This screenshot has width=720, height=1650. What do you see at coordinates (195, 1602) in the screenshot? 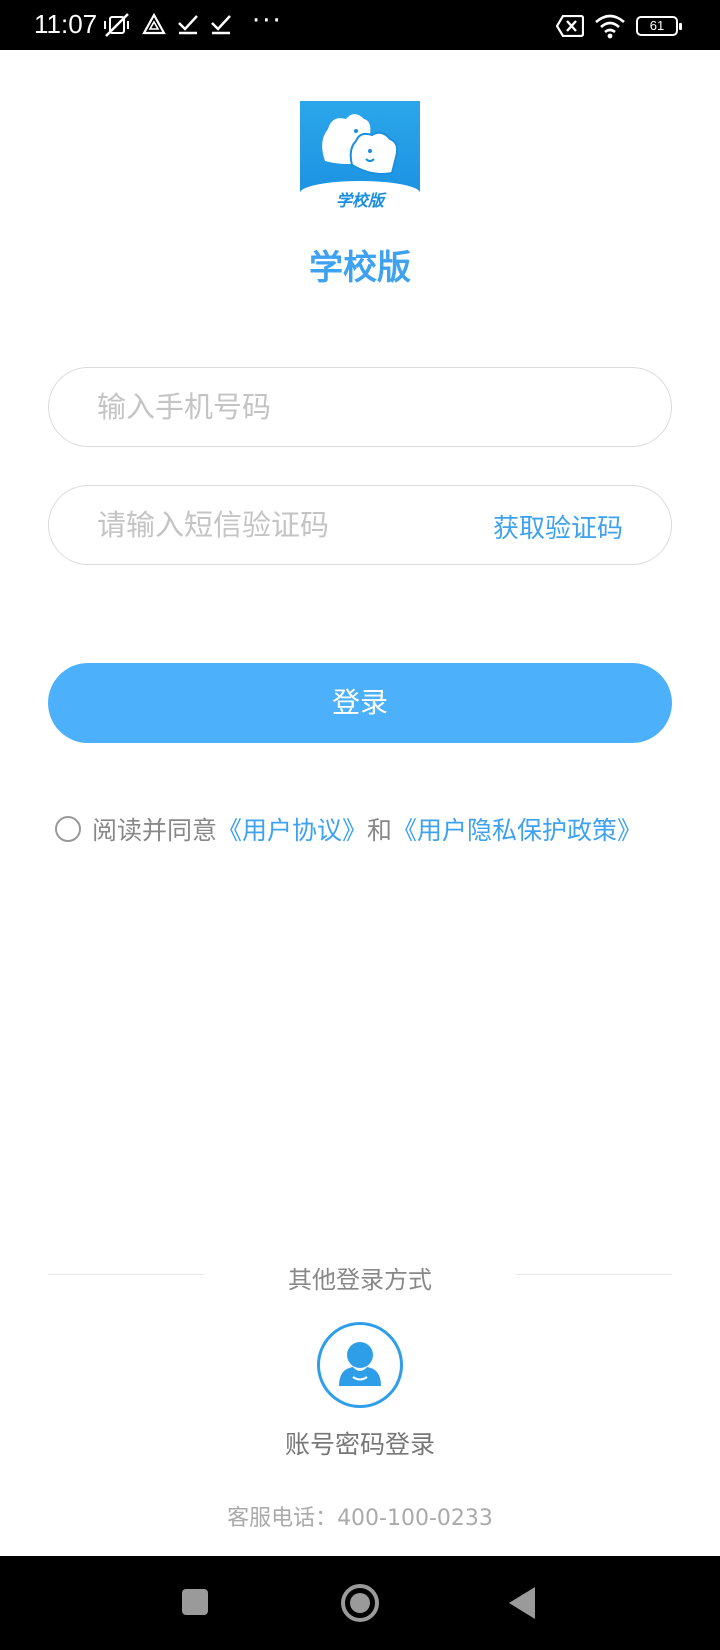
I see `recent-apps-icon` at bounding box center [195, 1602].